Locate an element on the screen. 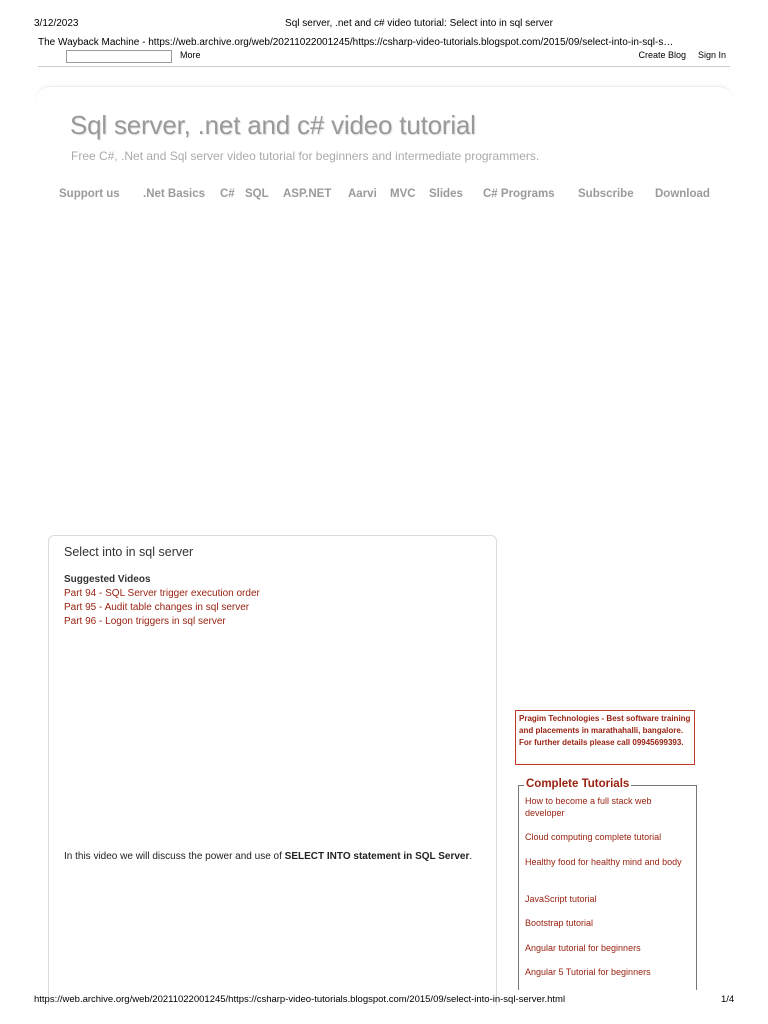  post-title: Select into in sql server is located at coordinates (129, 552).